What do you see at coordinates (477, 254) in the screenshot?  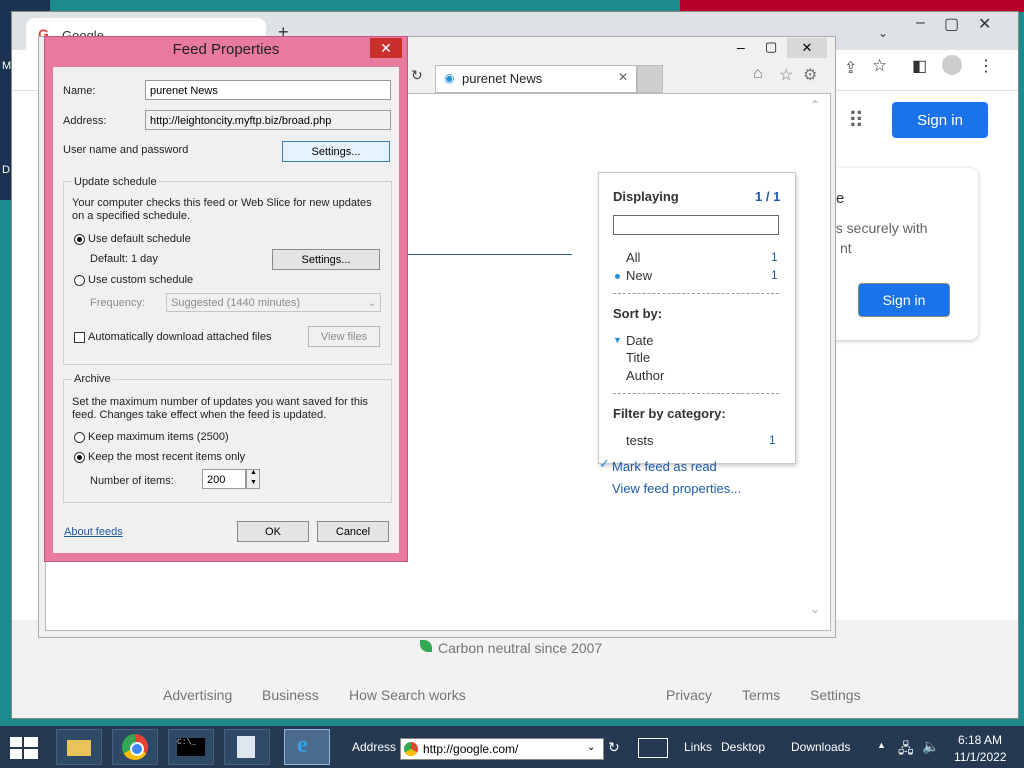 I see `feed-divider` at bounding box center [477, 254].